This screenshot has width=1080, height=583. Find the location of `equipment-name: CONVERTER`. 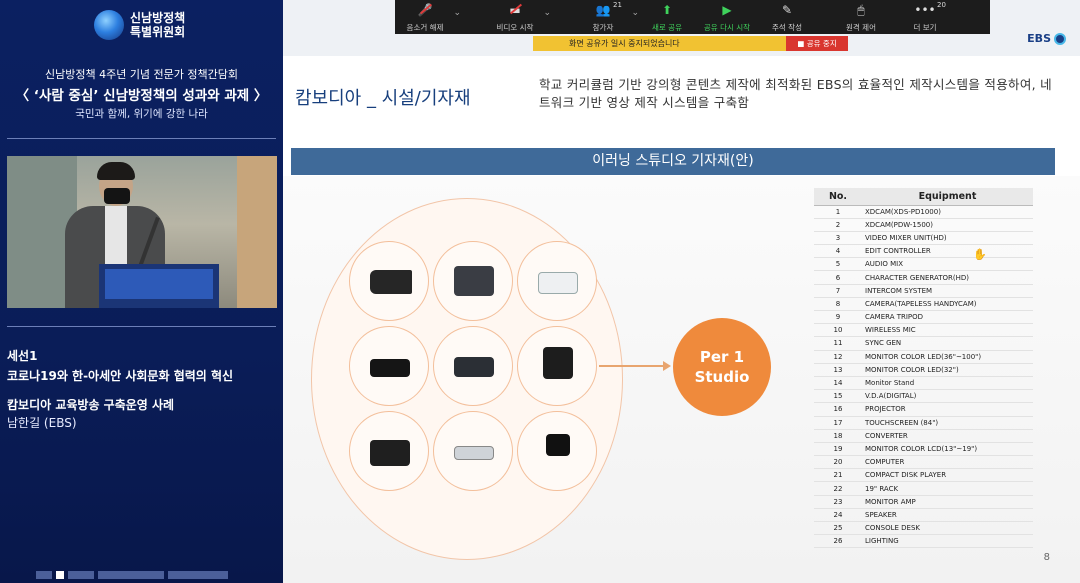

equipment-name: CONVERTER is located at coordinates (947, 436).